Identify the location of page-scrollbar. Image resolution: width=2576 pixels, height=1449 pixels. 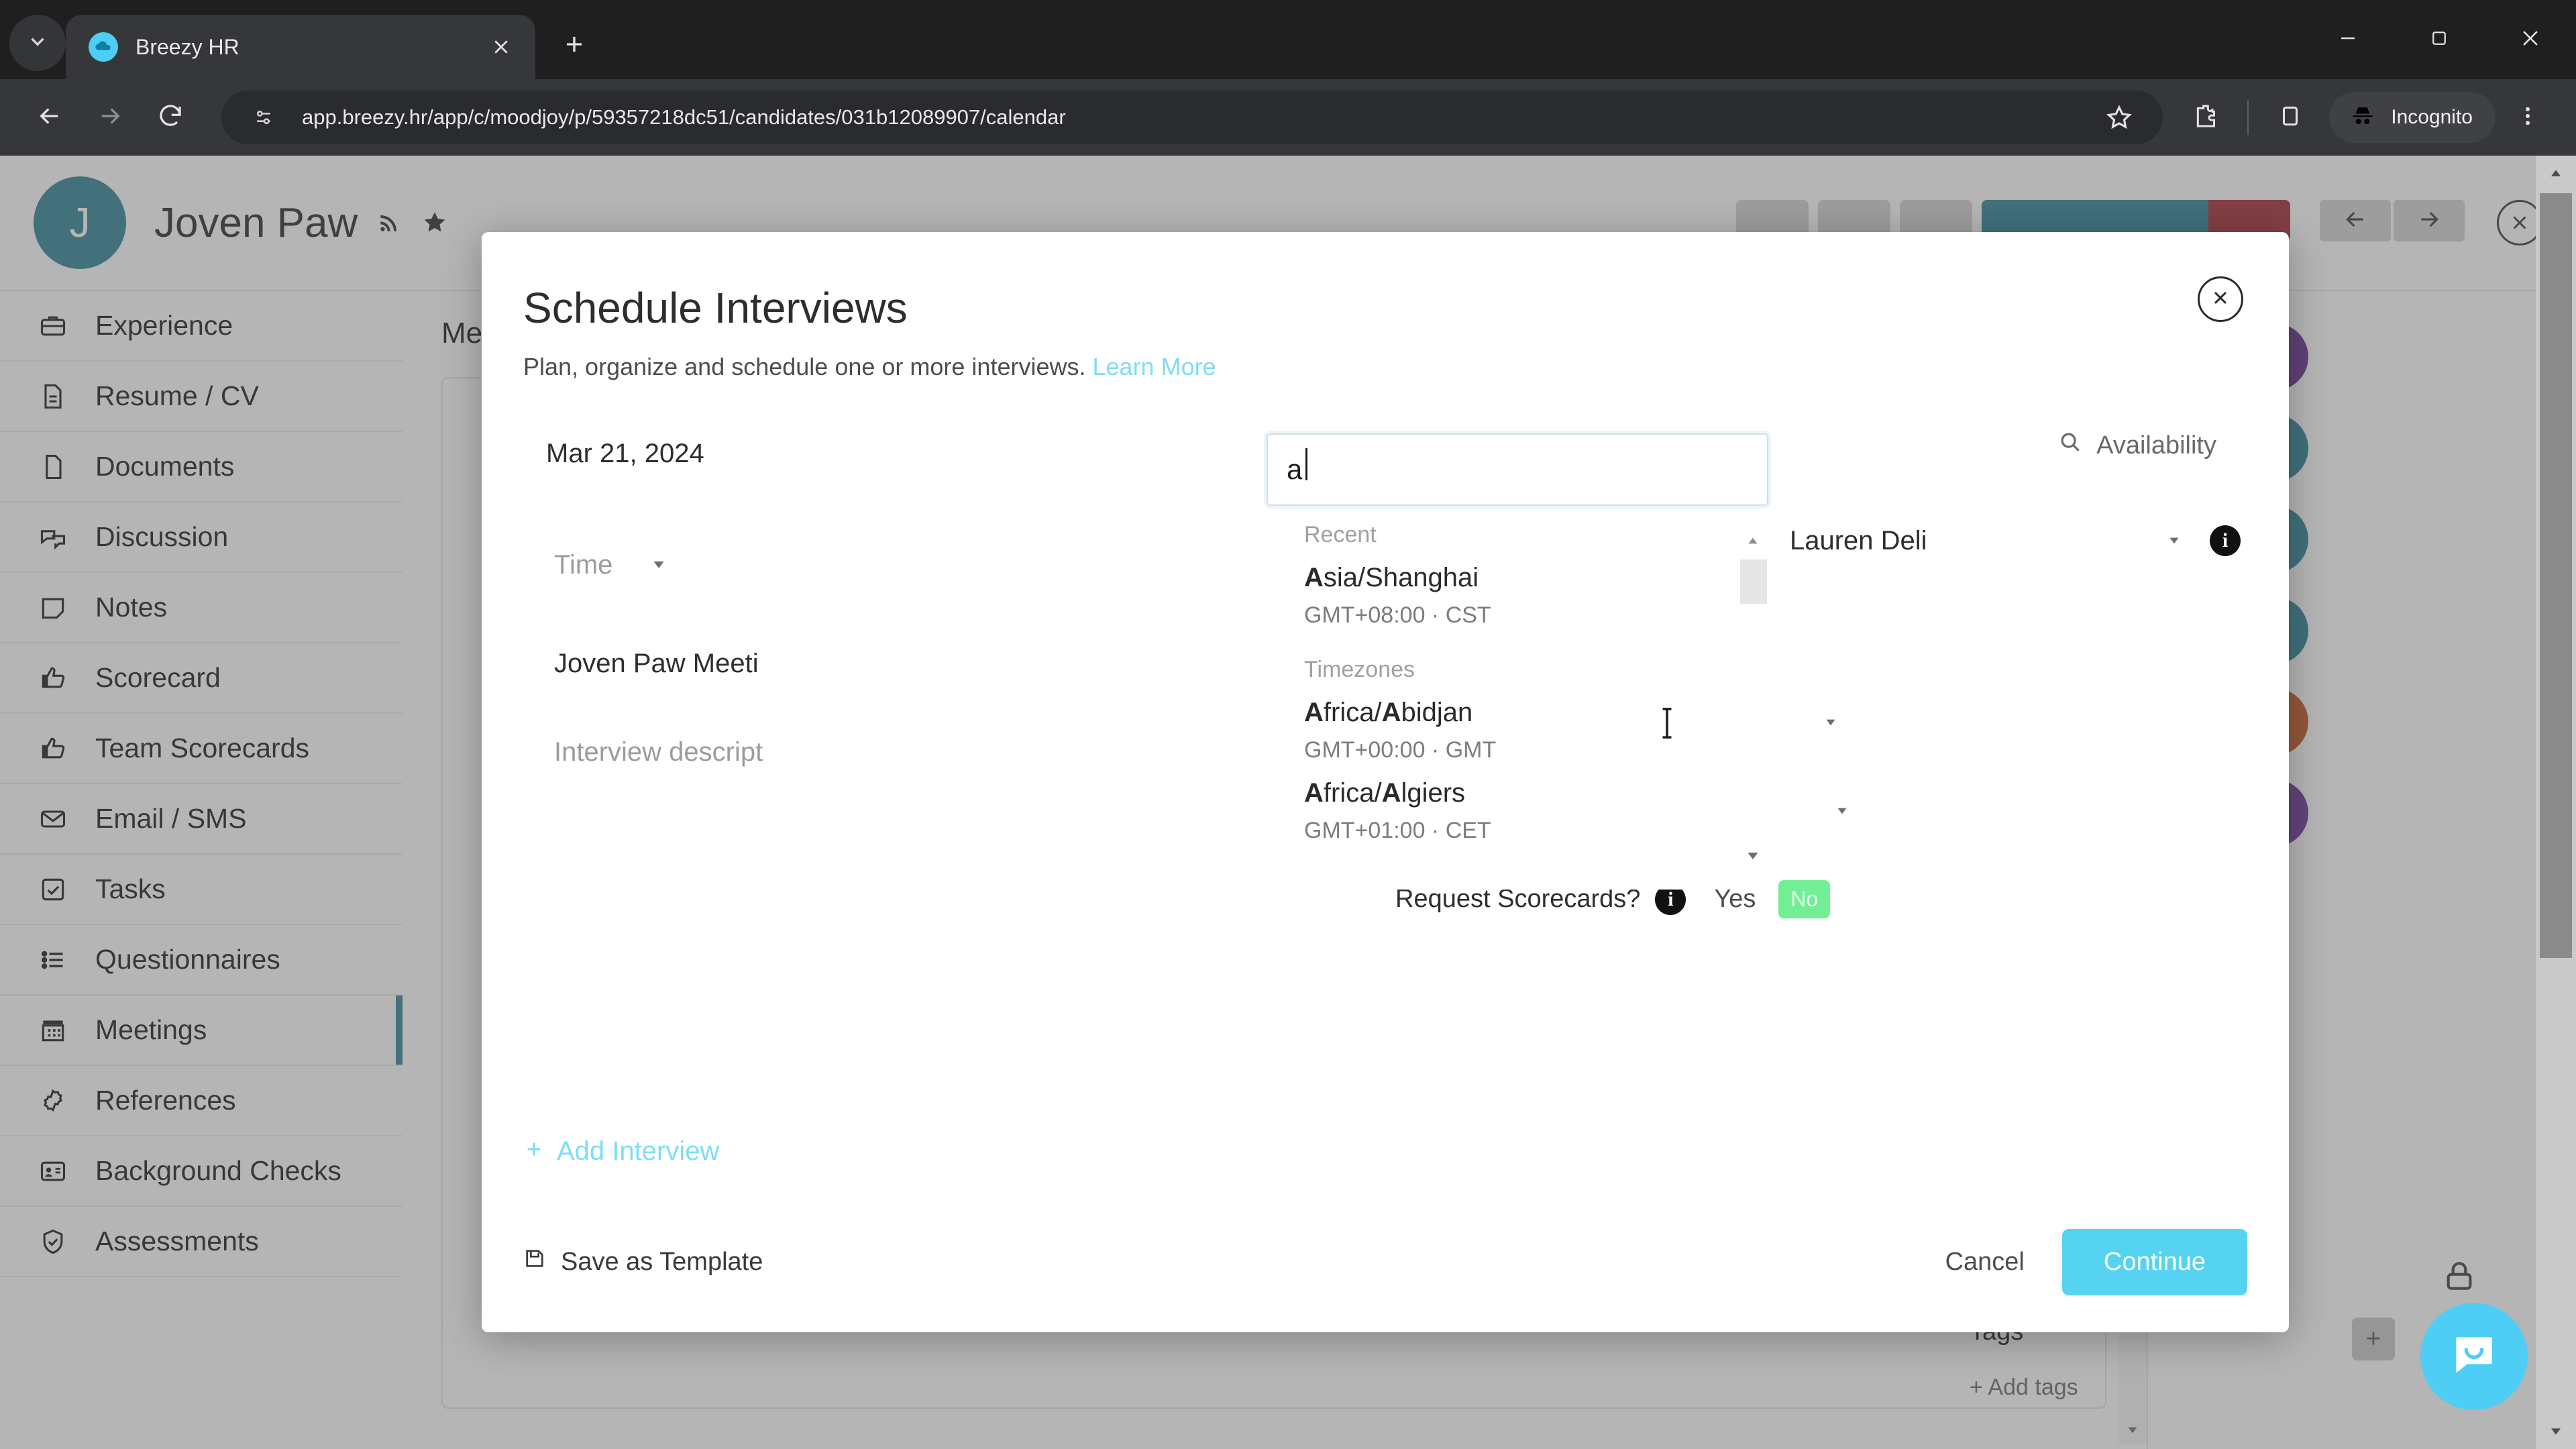
(2556, 802).